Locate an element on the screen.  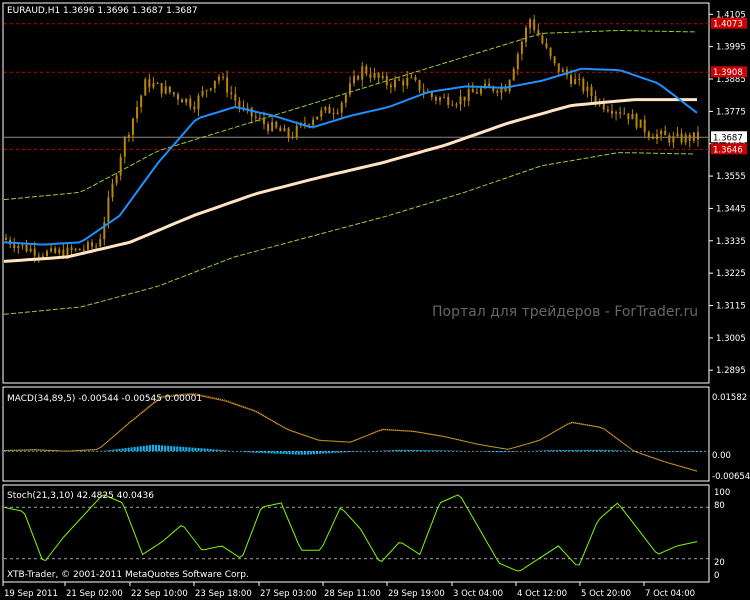
price-badge: 1.4073 is located at coordinates (729, 23).